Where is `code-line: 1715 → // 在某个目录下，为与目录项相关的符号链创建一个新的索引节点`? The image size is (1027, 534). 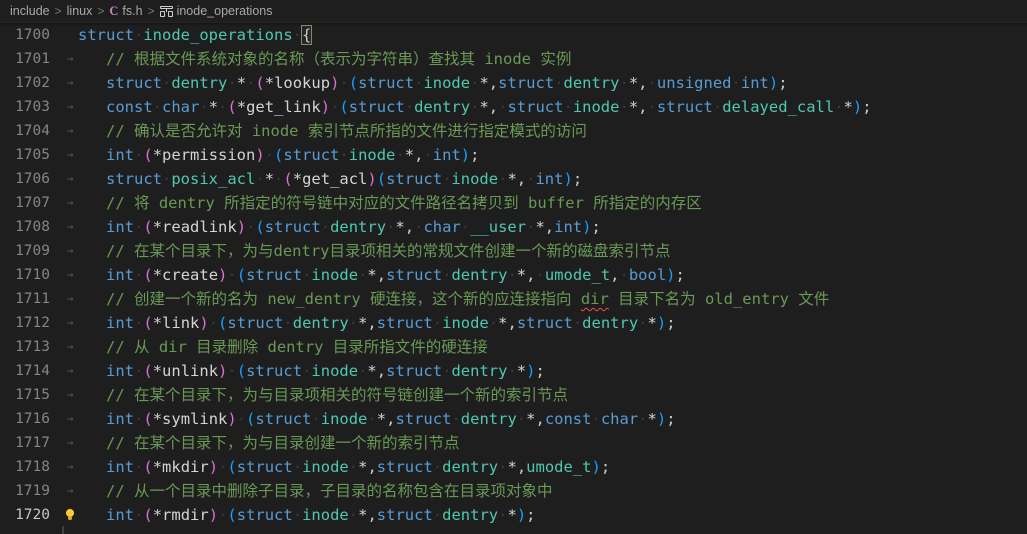
code-line: 1715 → // 在某个目录下，为与目录项相关的符号链创建一个新的索引节点 is located at coordinates (513, 395).